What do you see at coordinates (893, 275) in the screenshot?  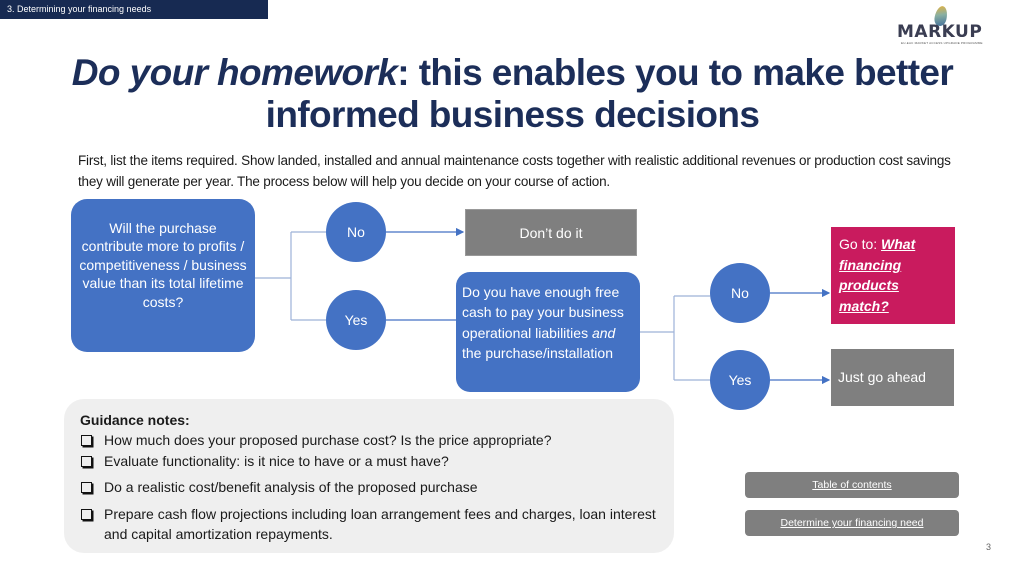 I see `outcome-goto-financing: Go to: What financing products match?` at bounding box center [893, 275].